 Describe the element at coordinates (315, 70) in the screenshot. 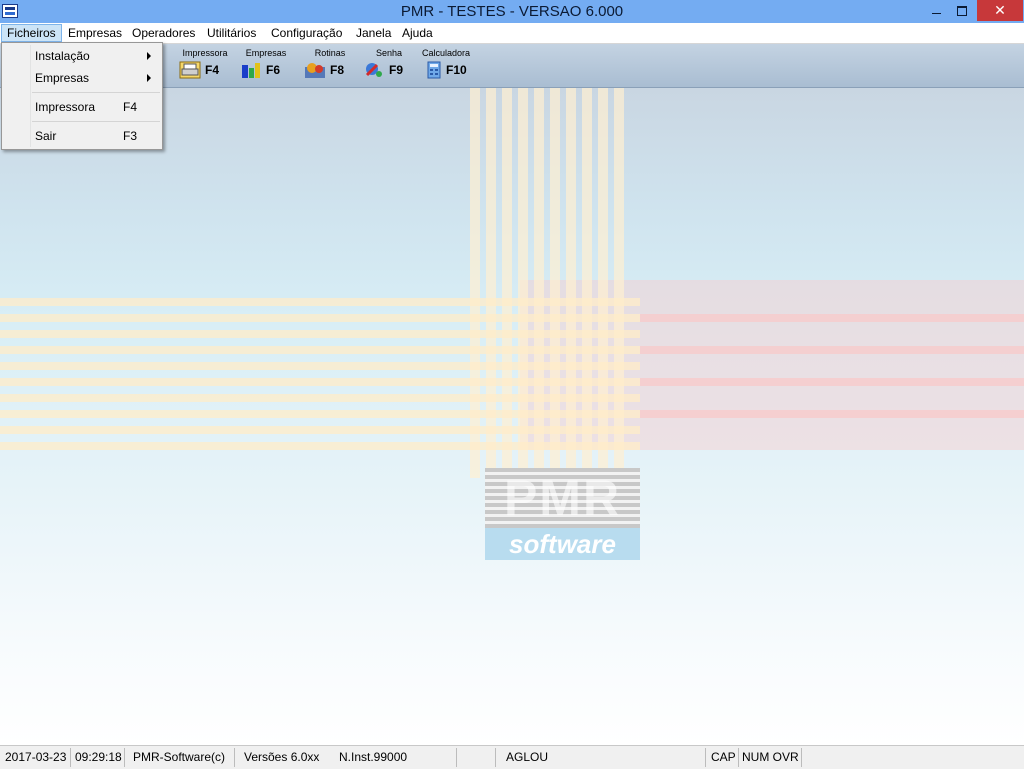

I see `routines-icon` at that location.